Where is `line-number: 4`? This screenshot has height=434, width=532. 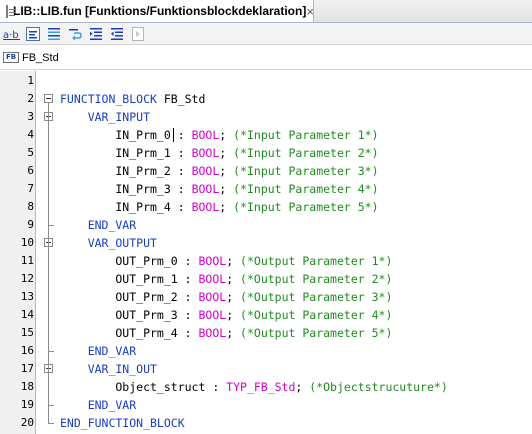
line-number: 4 is located at coordinates (30, 134).